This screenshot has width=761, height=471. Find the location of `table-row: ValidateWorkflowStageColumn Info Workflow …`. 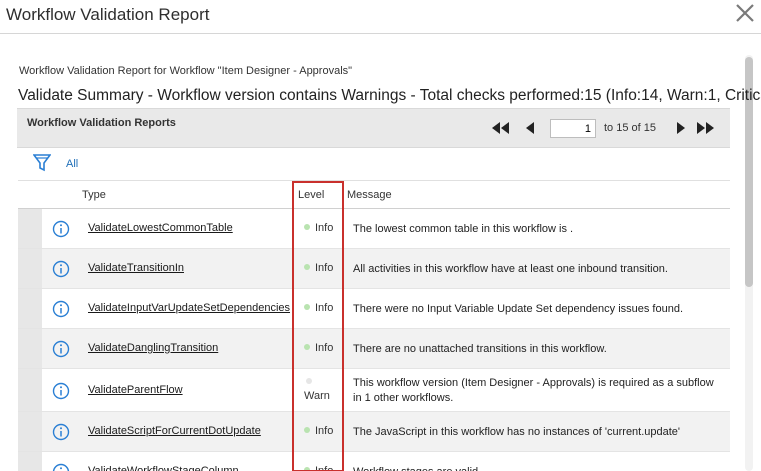

table-row: ValidateWorkflowStageColumn Info Workflow … is located at coordinates (374, 461).